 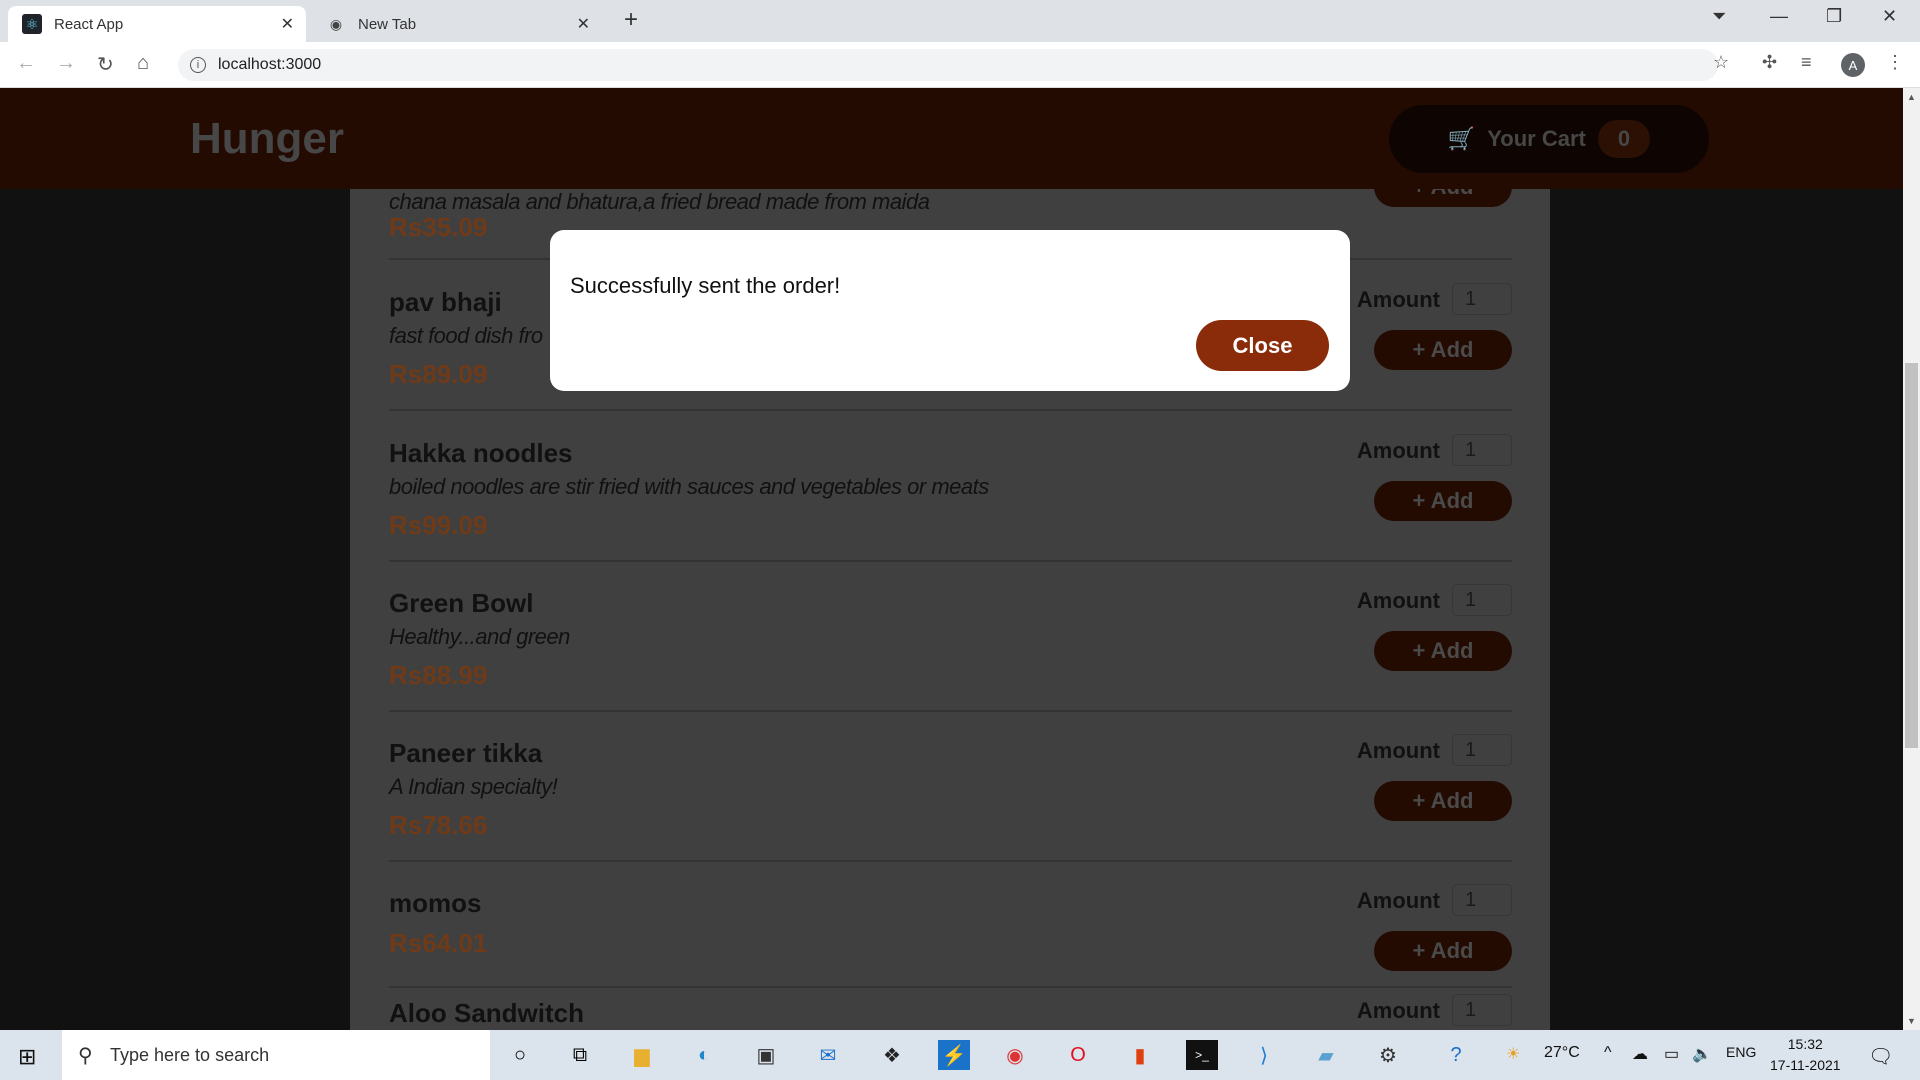 I want to click on scrollbar: ▲ ▼, so click(x=1911, y=559).